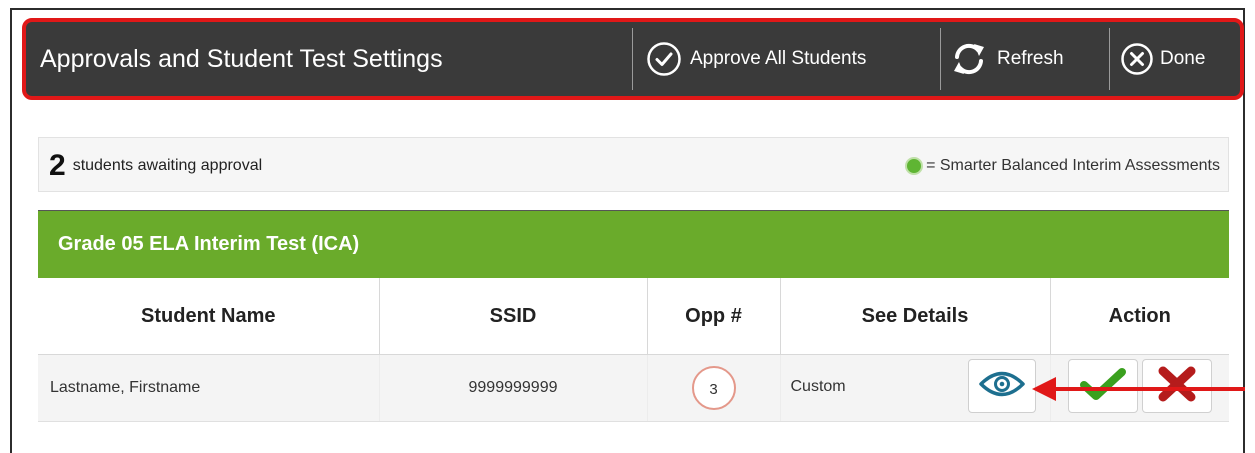  Describe the element at coordinates (633, 244) in the screenshot. I see `test-group-header: Grade 05 ELA Interim Test (ICA)` at that location.